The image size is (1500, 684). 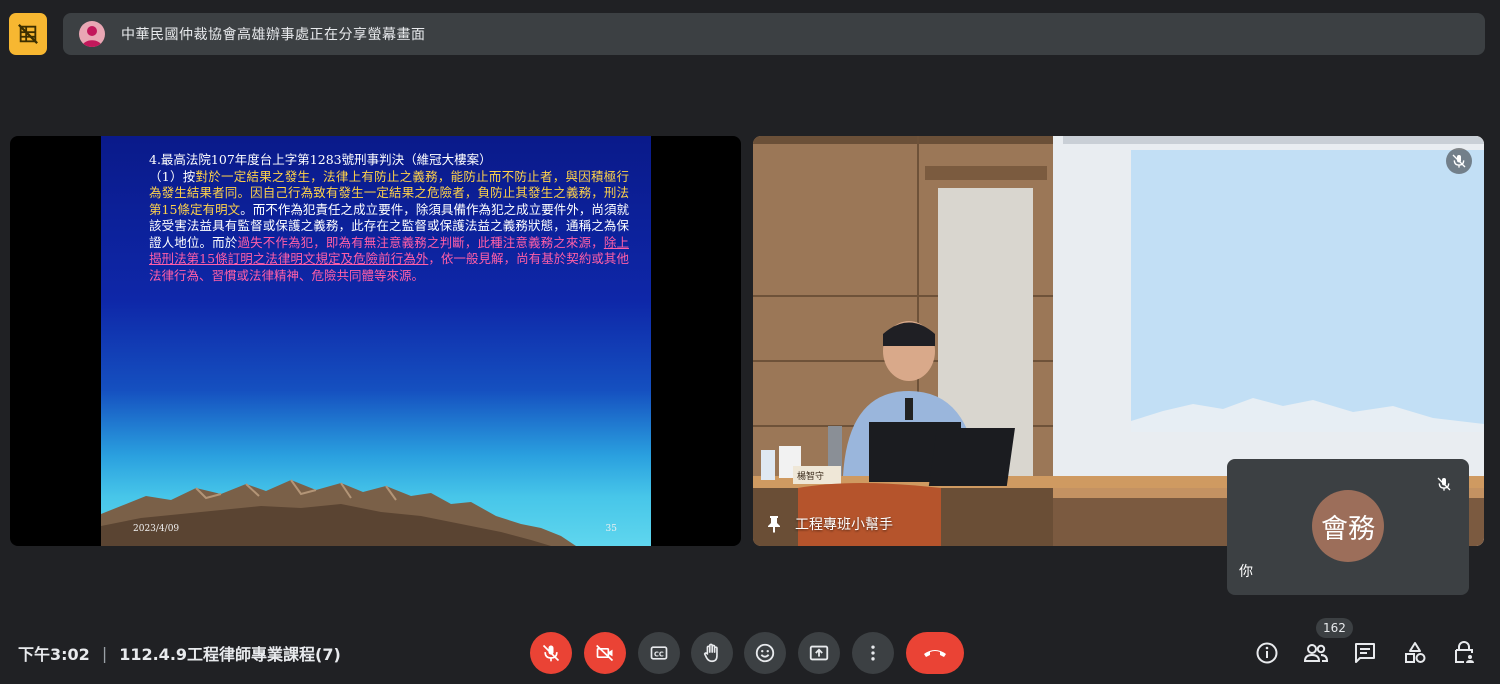 I want to click on participant-count-badge: 162, so click(x=1334, y=628).